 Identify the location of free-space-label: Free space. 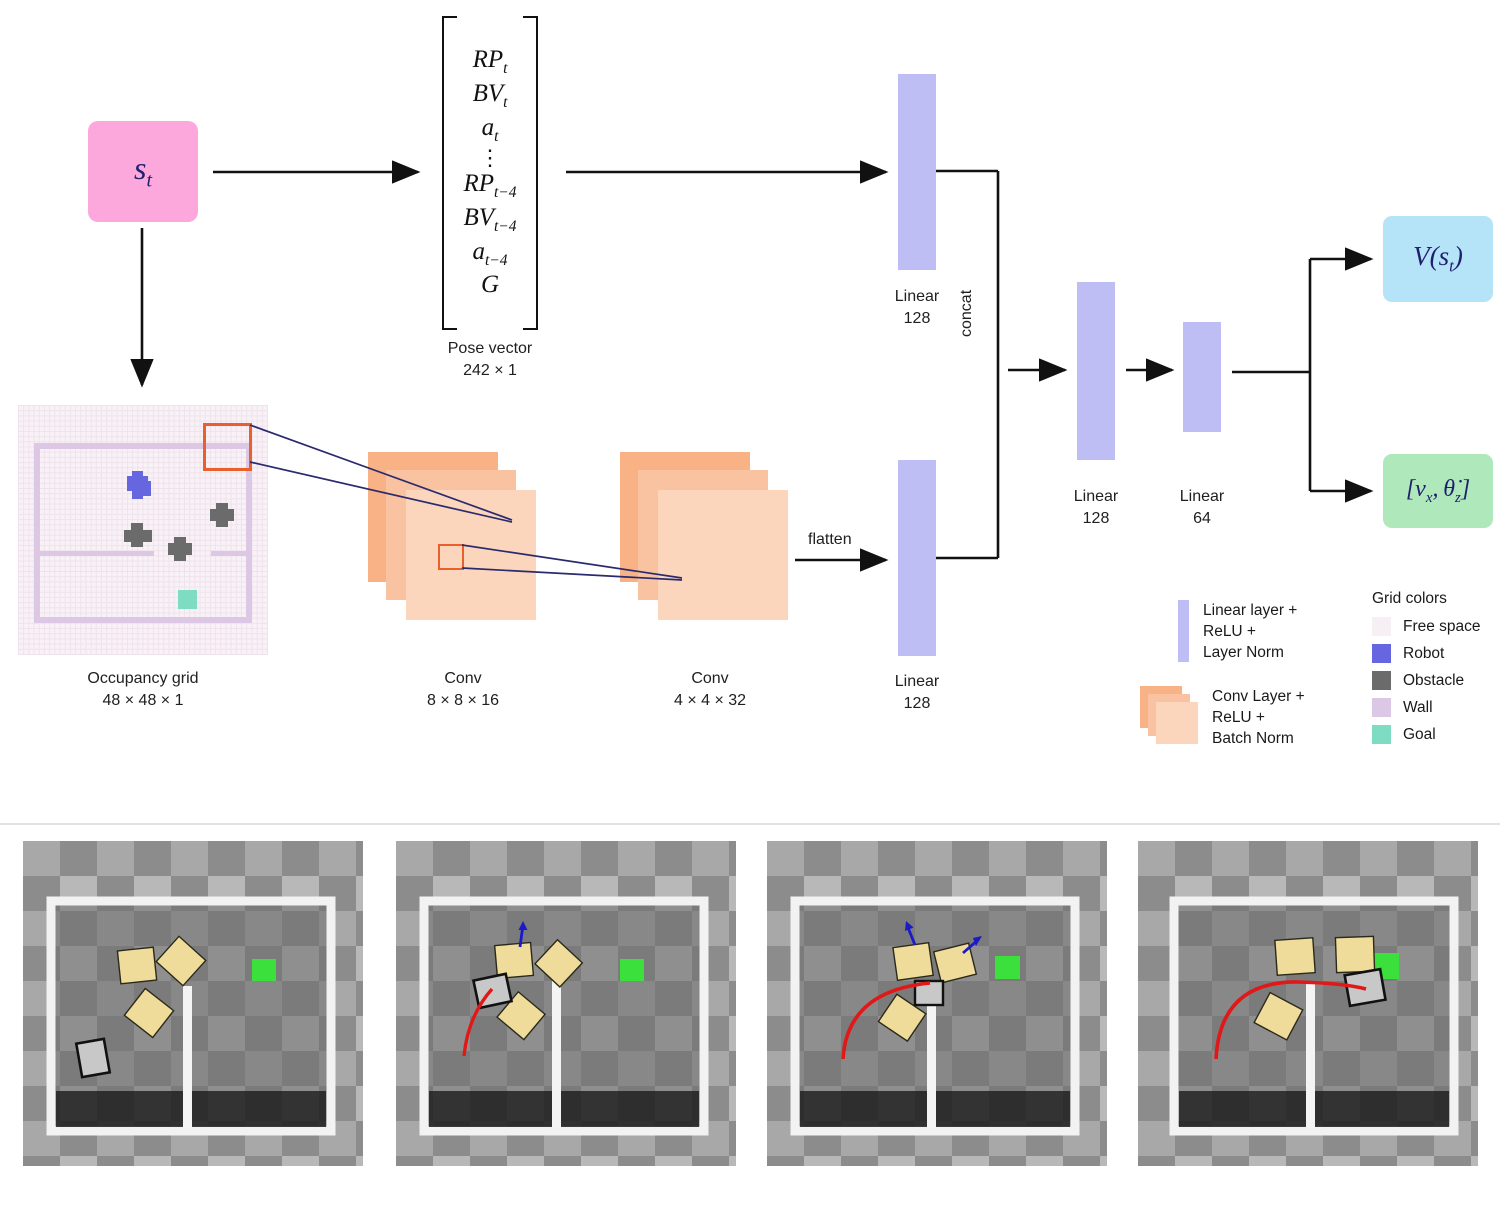
(1442, 626).